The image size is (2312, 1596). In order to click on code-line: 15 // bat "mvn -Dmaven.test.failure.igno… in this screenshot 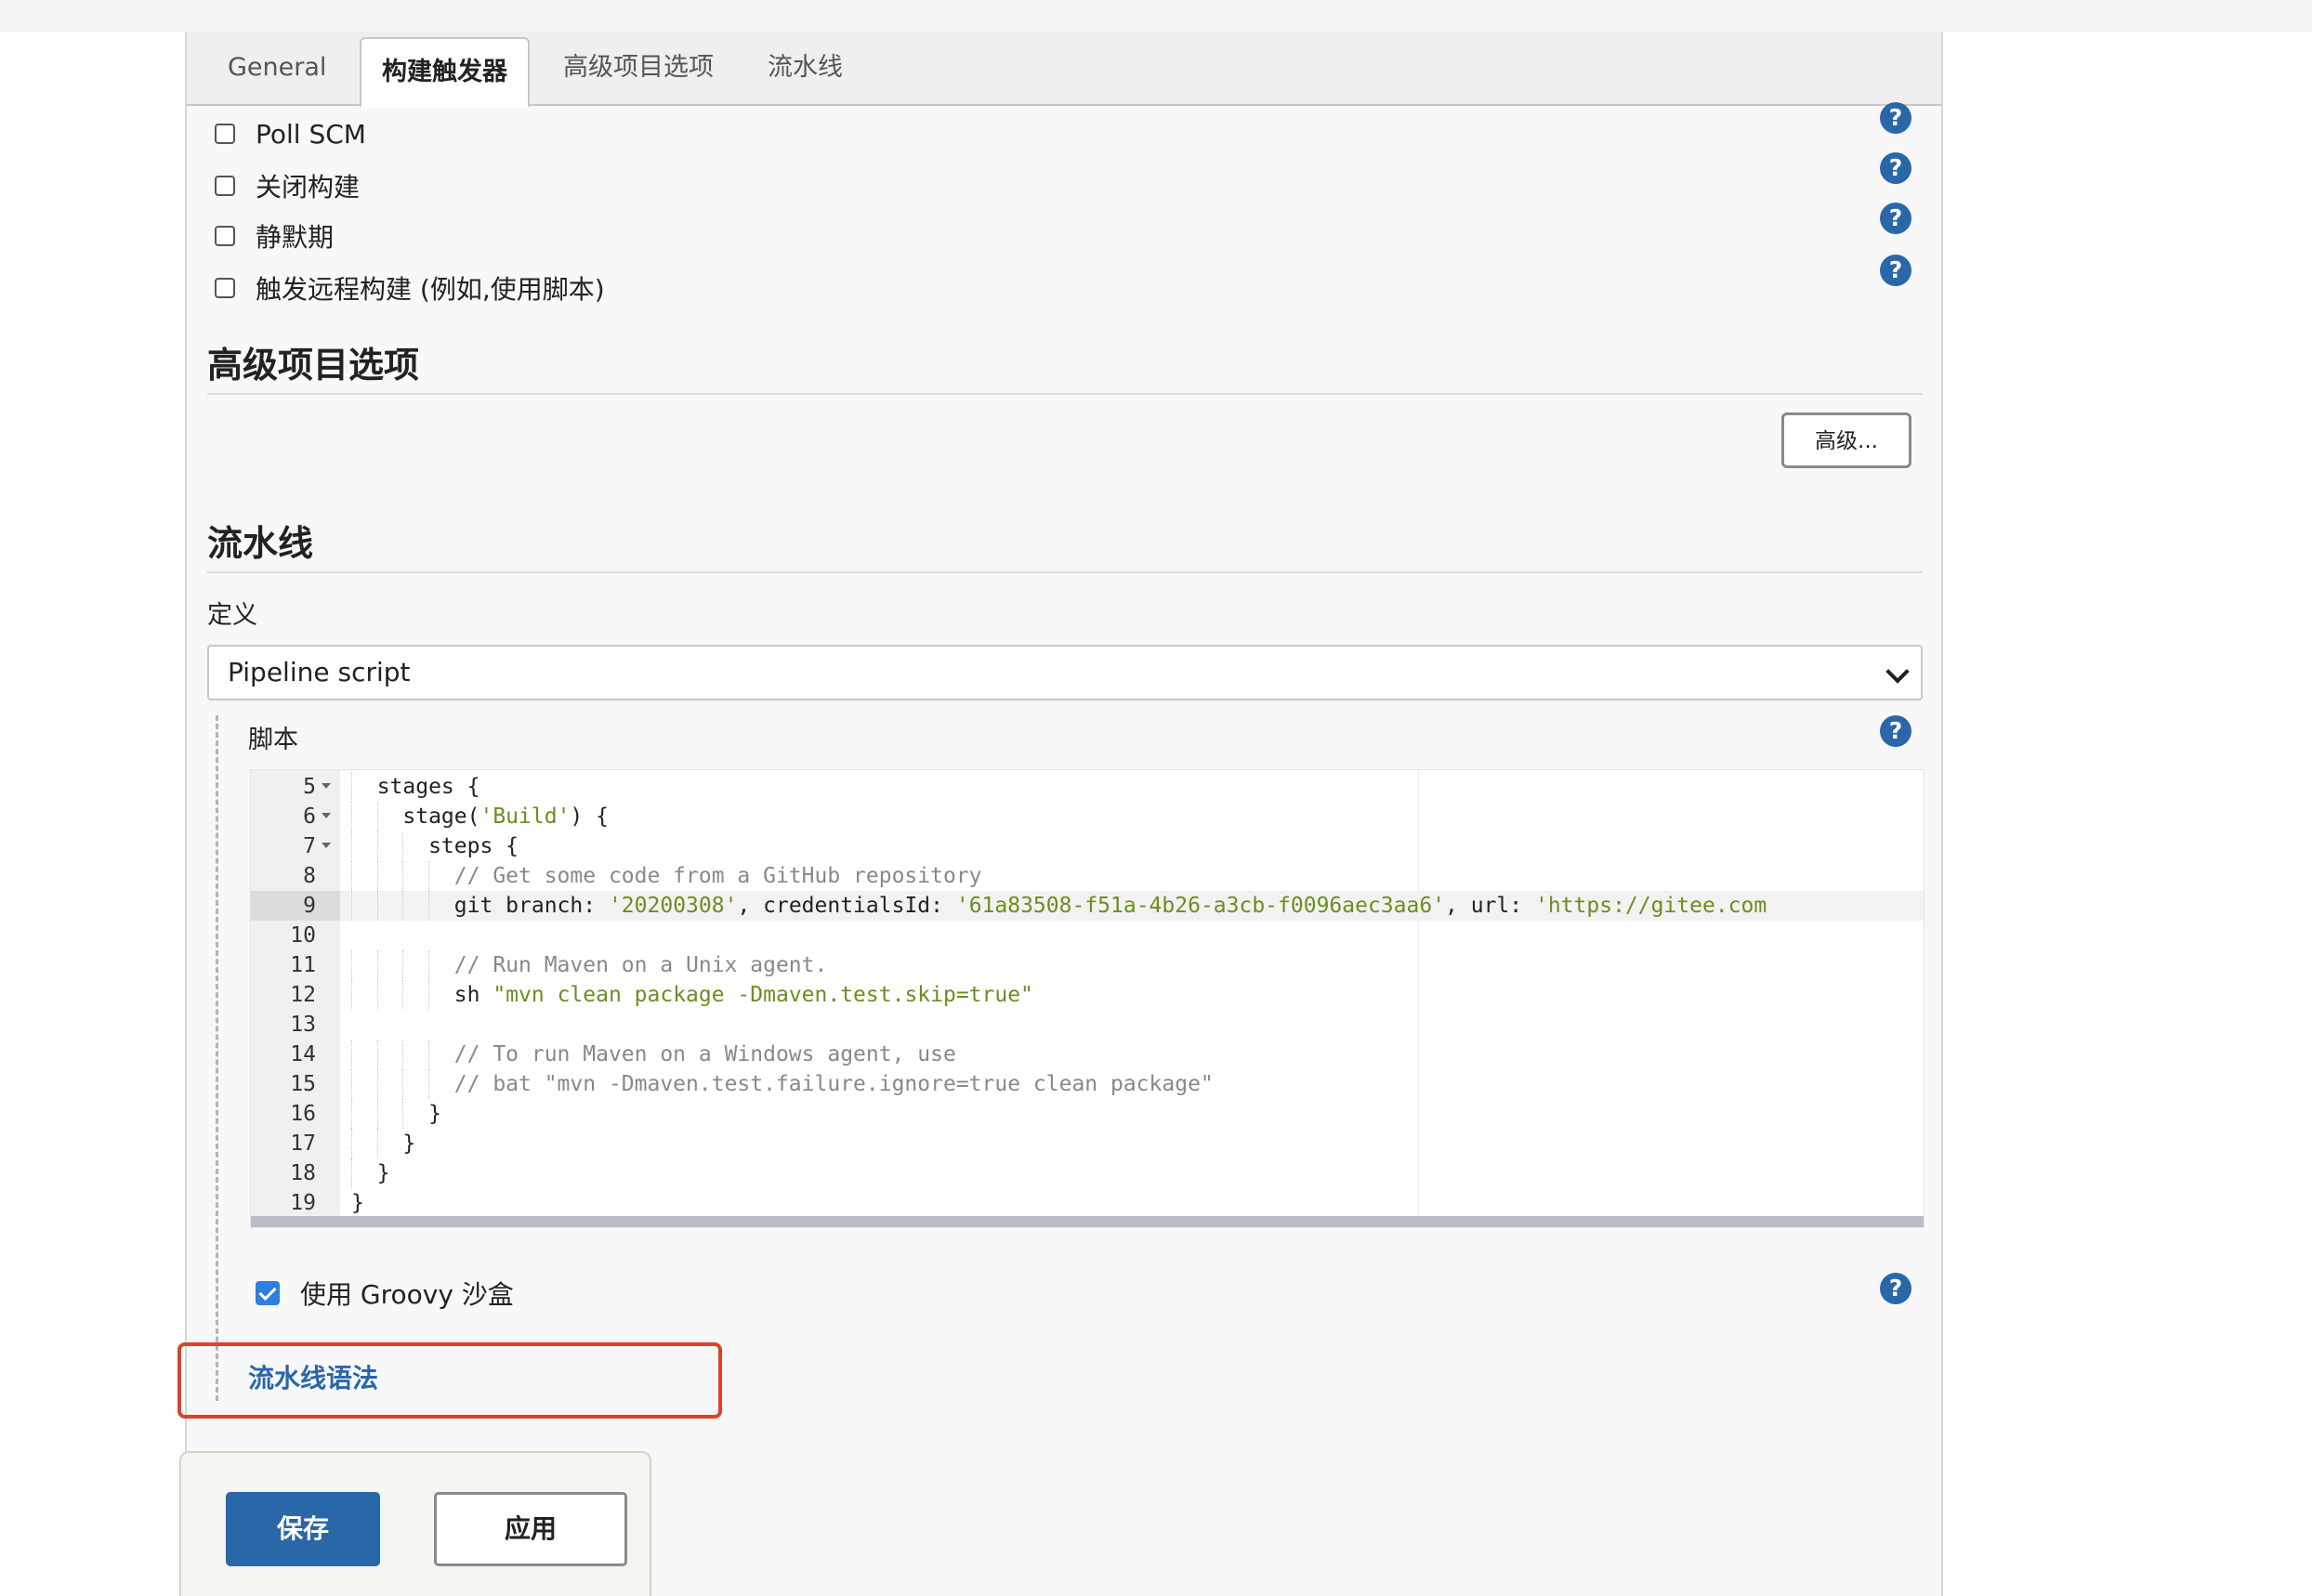, I will do `click(1087, 1084)`.